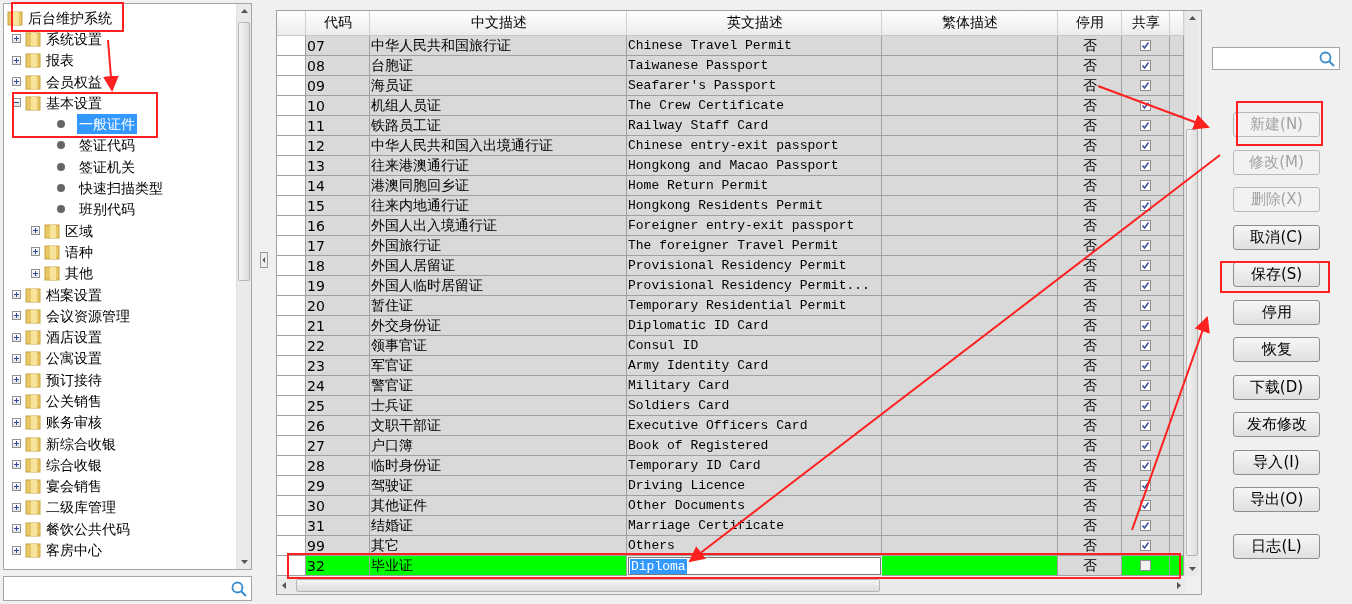  Describe the element at coordinates (74, 550) in the screenshot. I see `tree-item: 客房中心` at that location.